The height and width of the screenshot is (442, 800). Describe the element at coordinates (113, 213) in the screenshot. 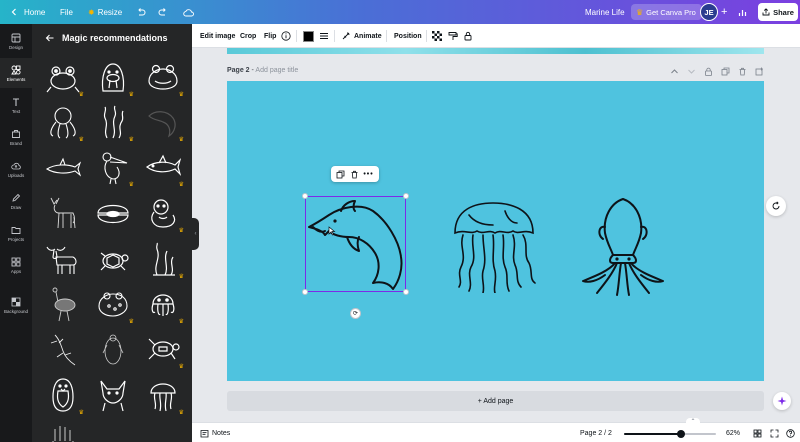

I see `element-thumb-clam` at that location.